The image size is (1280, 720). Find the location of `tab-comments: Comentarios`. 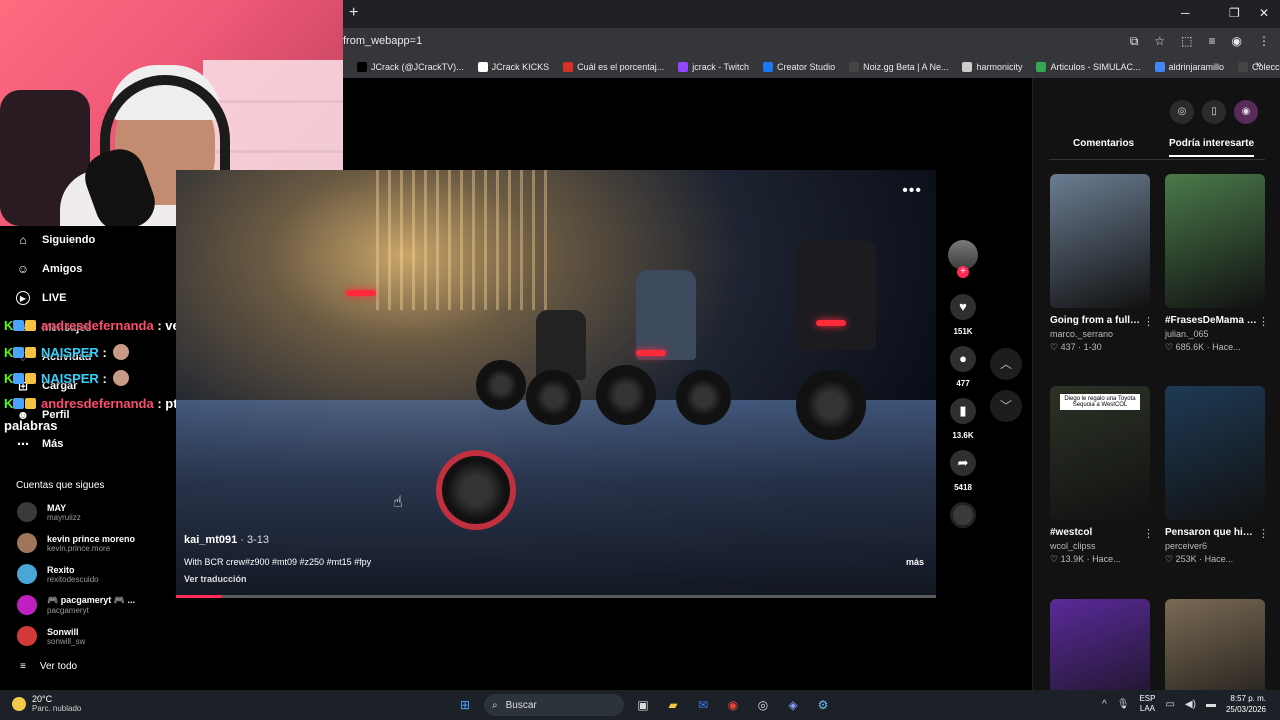

tab-comments: Comentarios is located at coordinates (1103, 143).